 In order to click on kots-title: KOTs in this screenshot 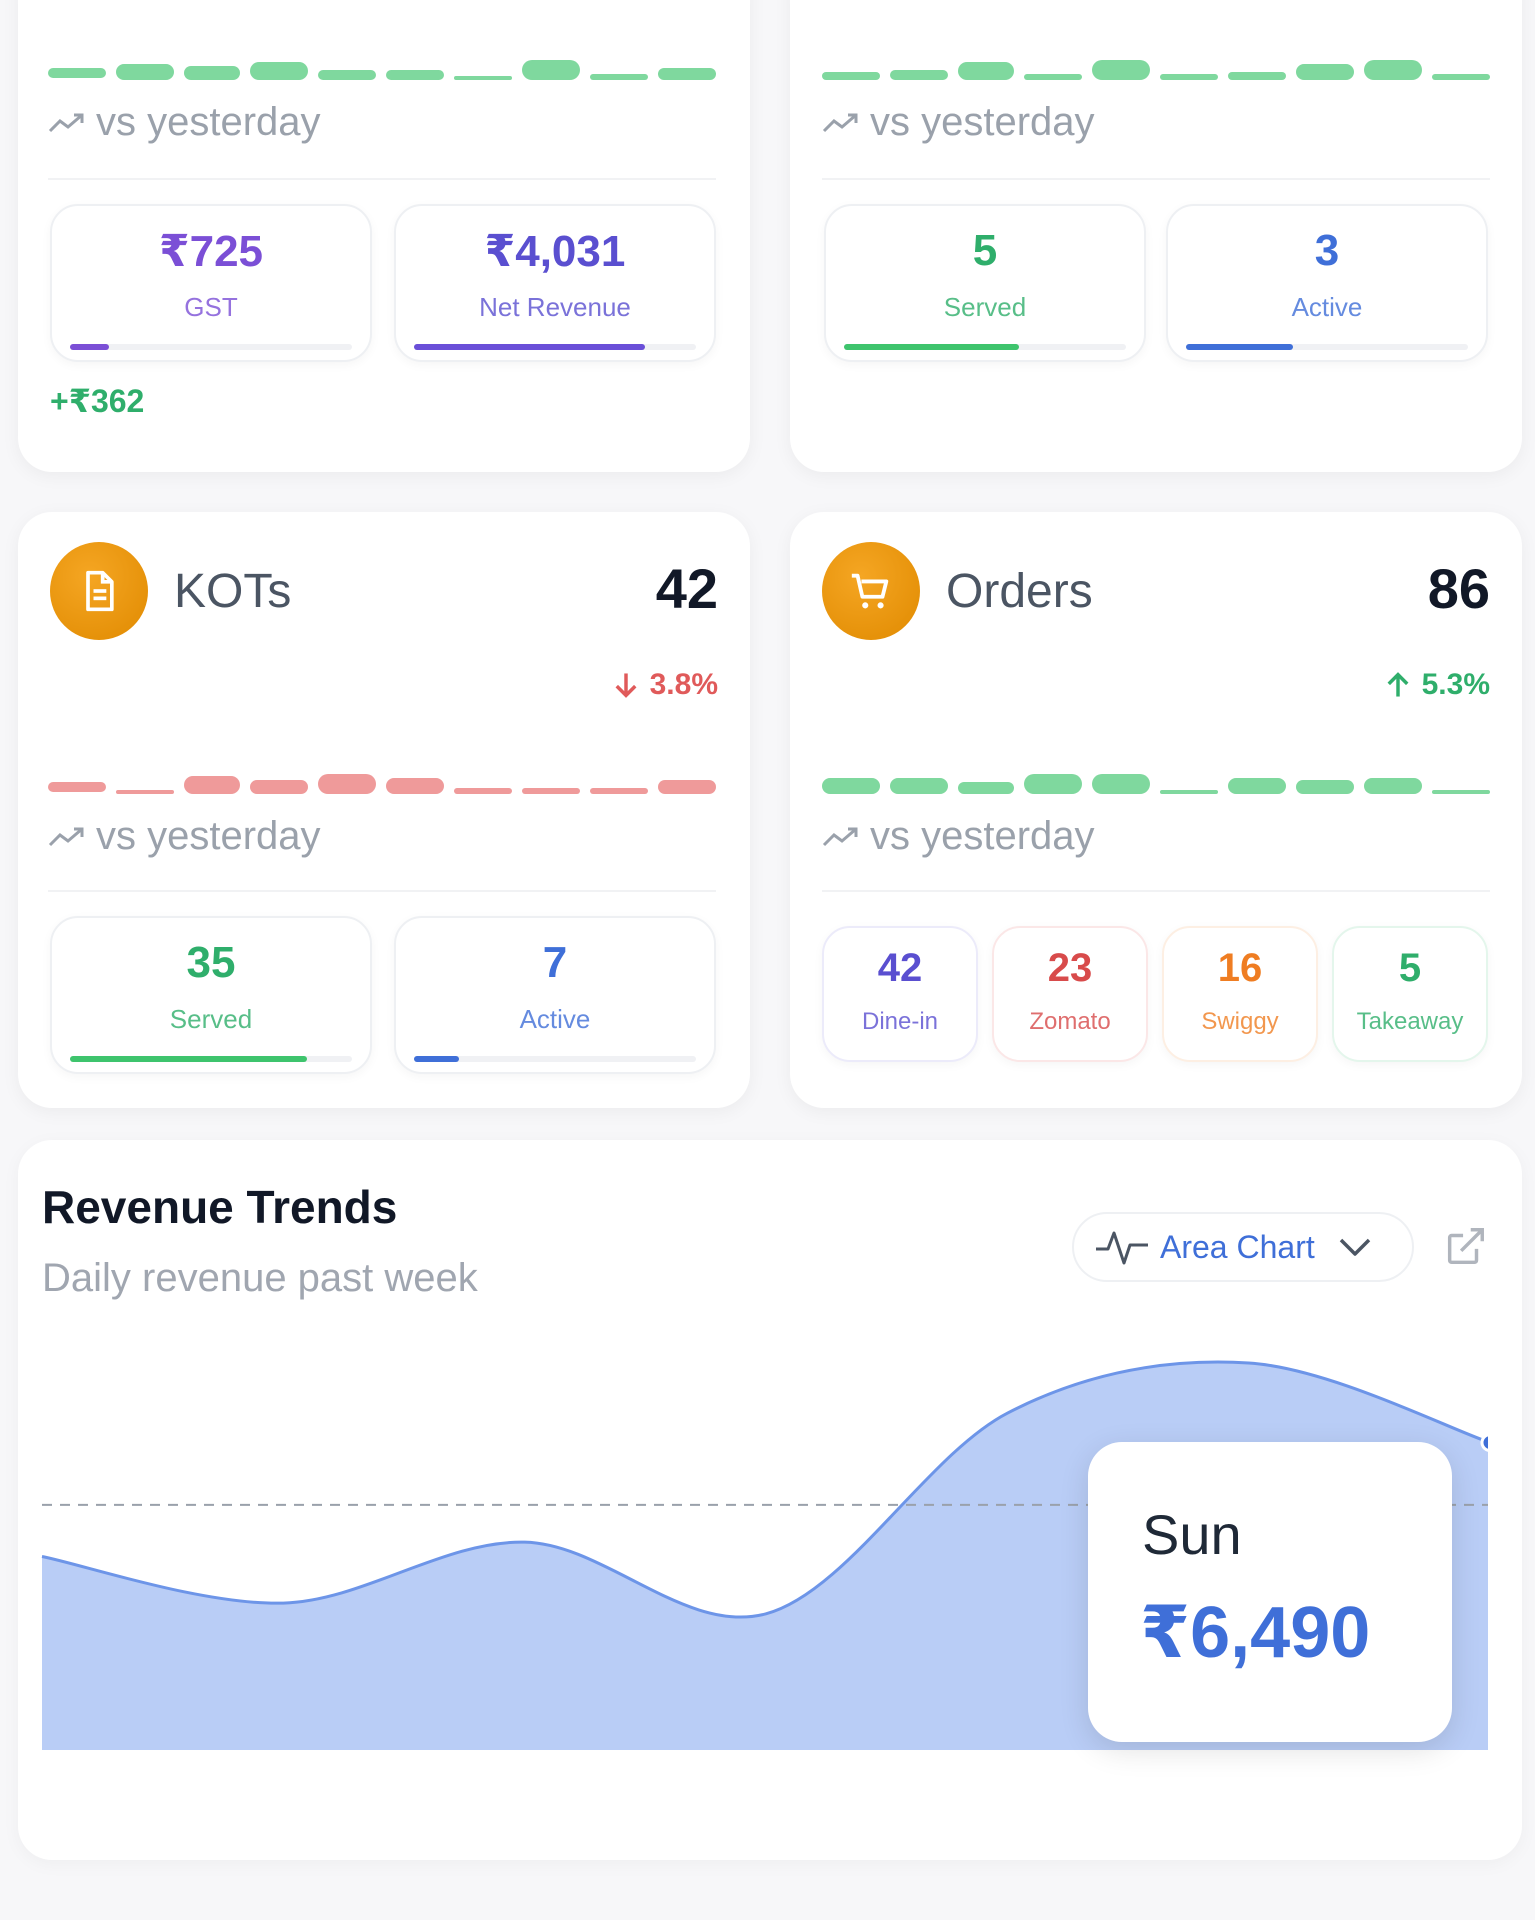, I will do `click(233, 591)`.